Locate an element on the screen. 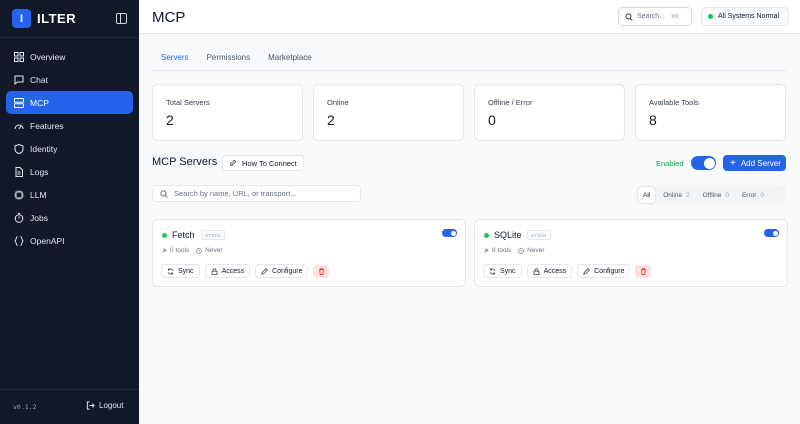 Image resolution: width=800 pixels, height=424 pixels. filter-online: Online 2 is located at coordinates (676, 195).